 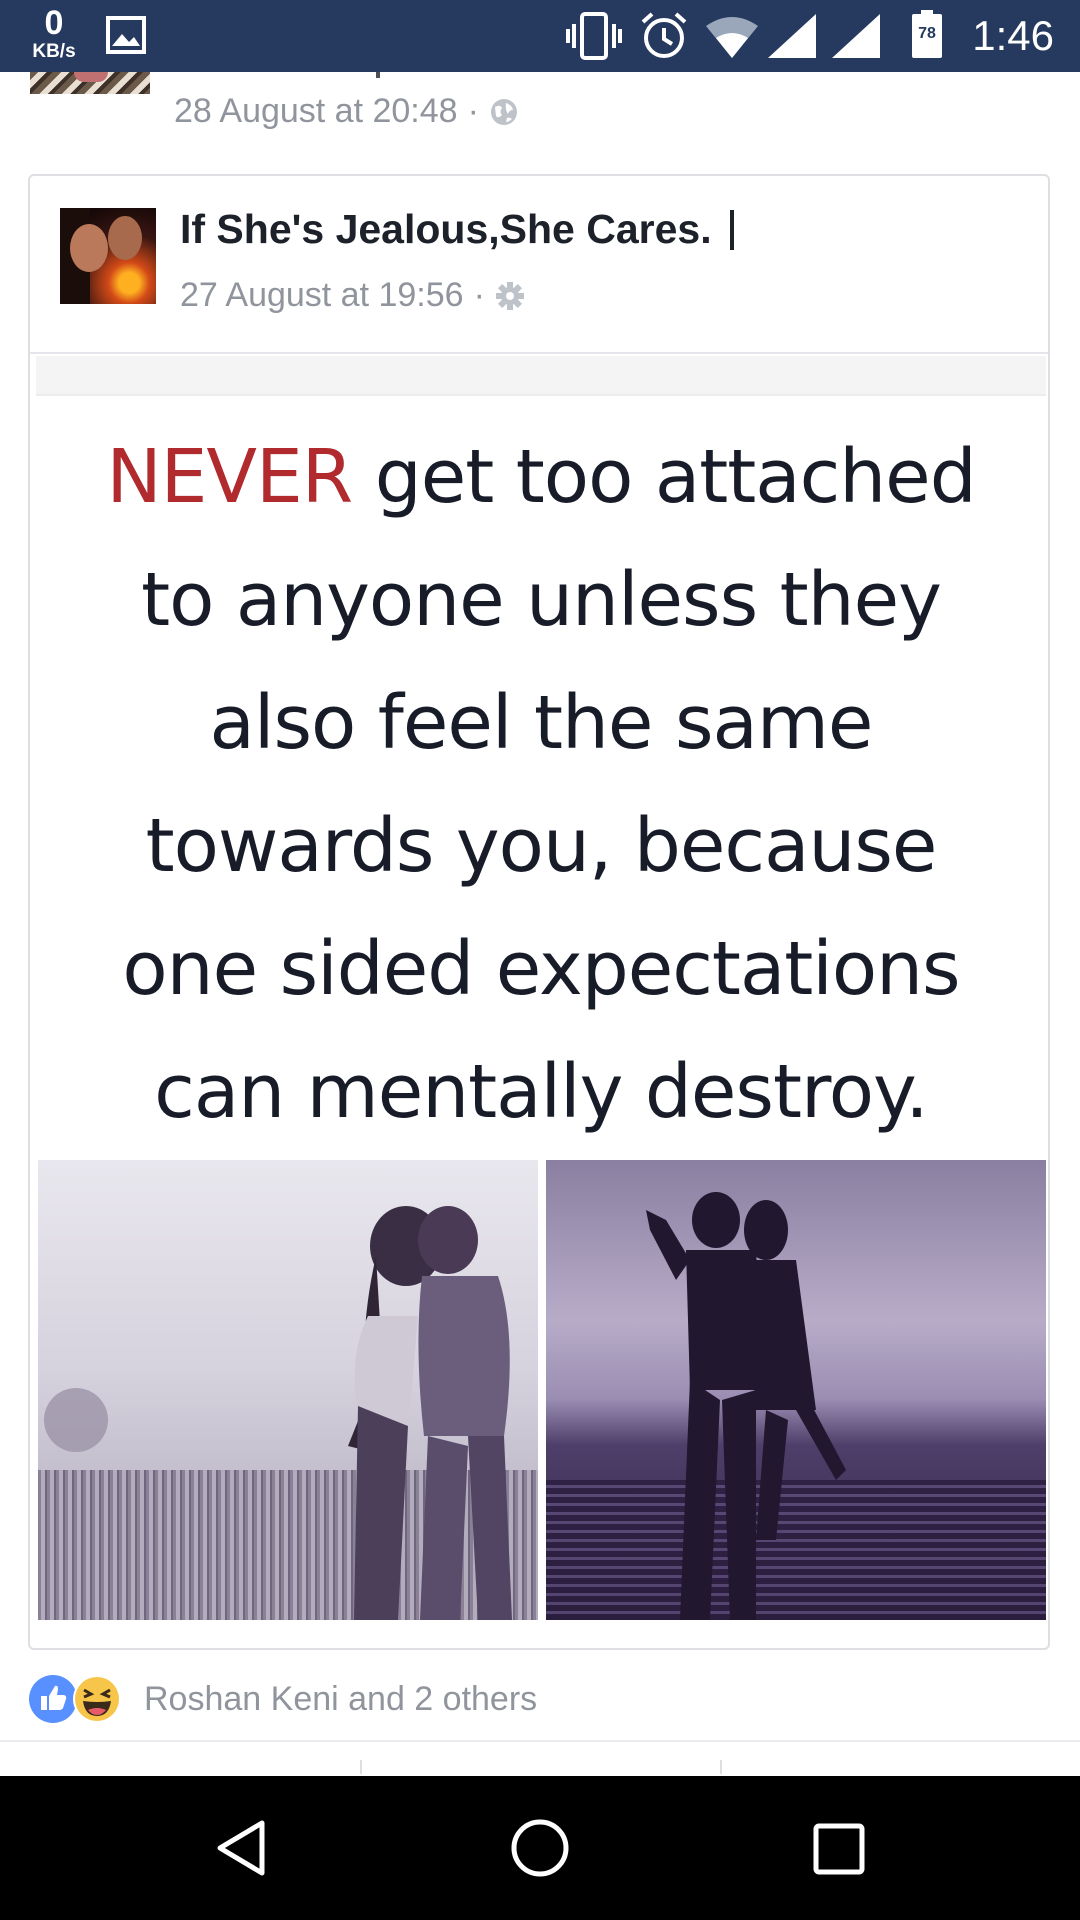 I want to click on reactions-summary: Roshan Keni and 2 others, so click(x=340, y=1699).